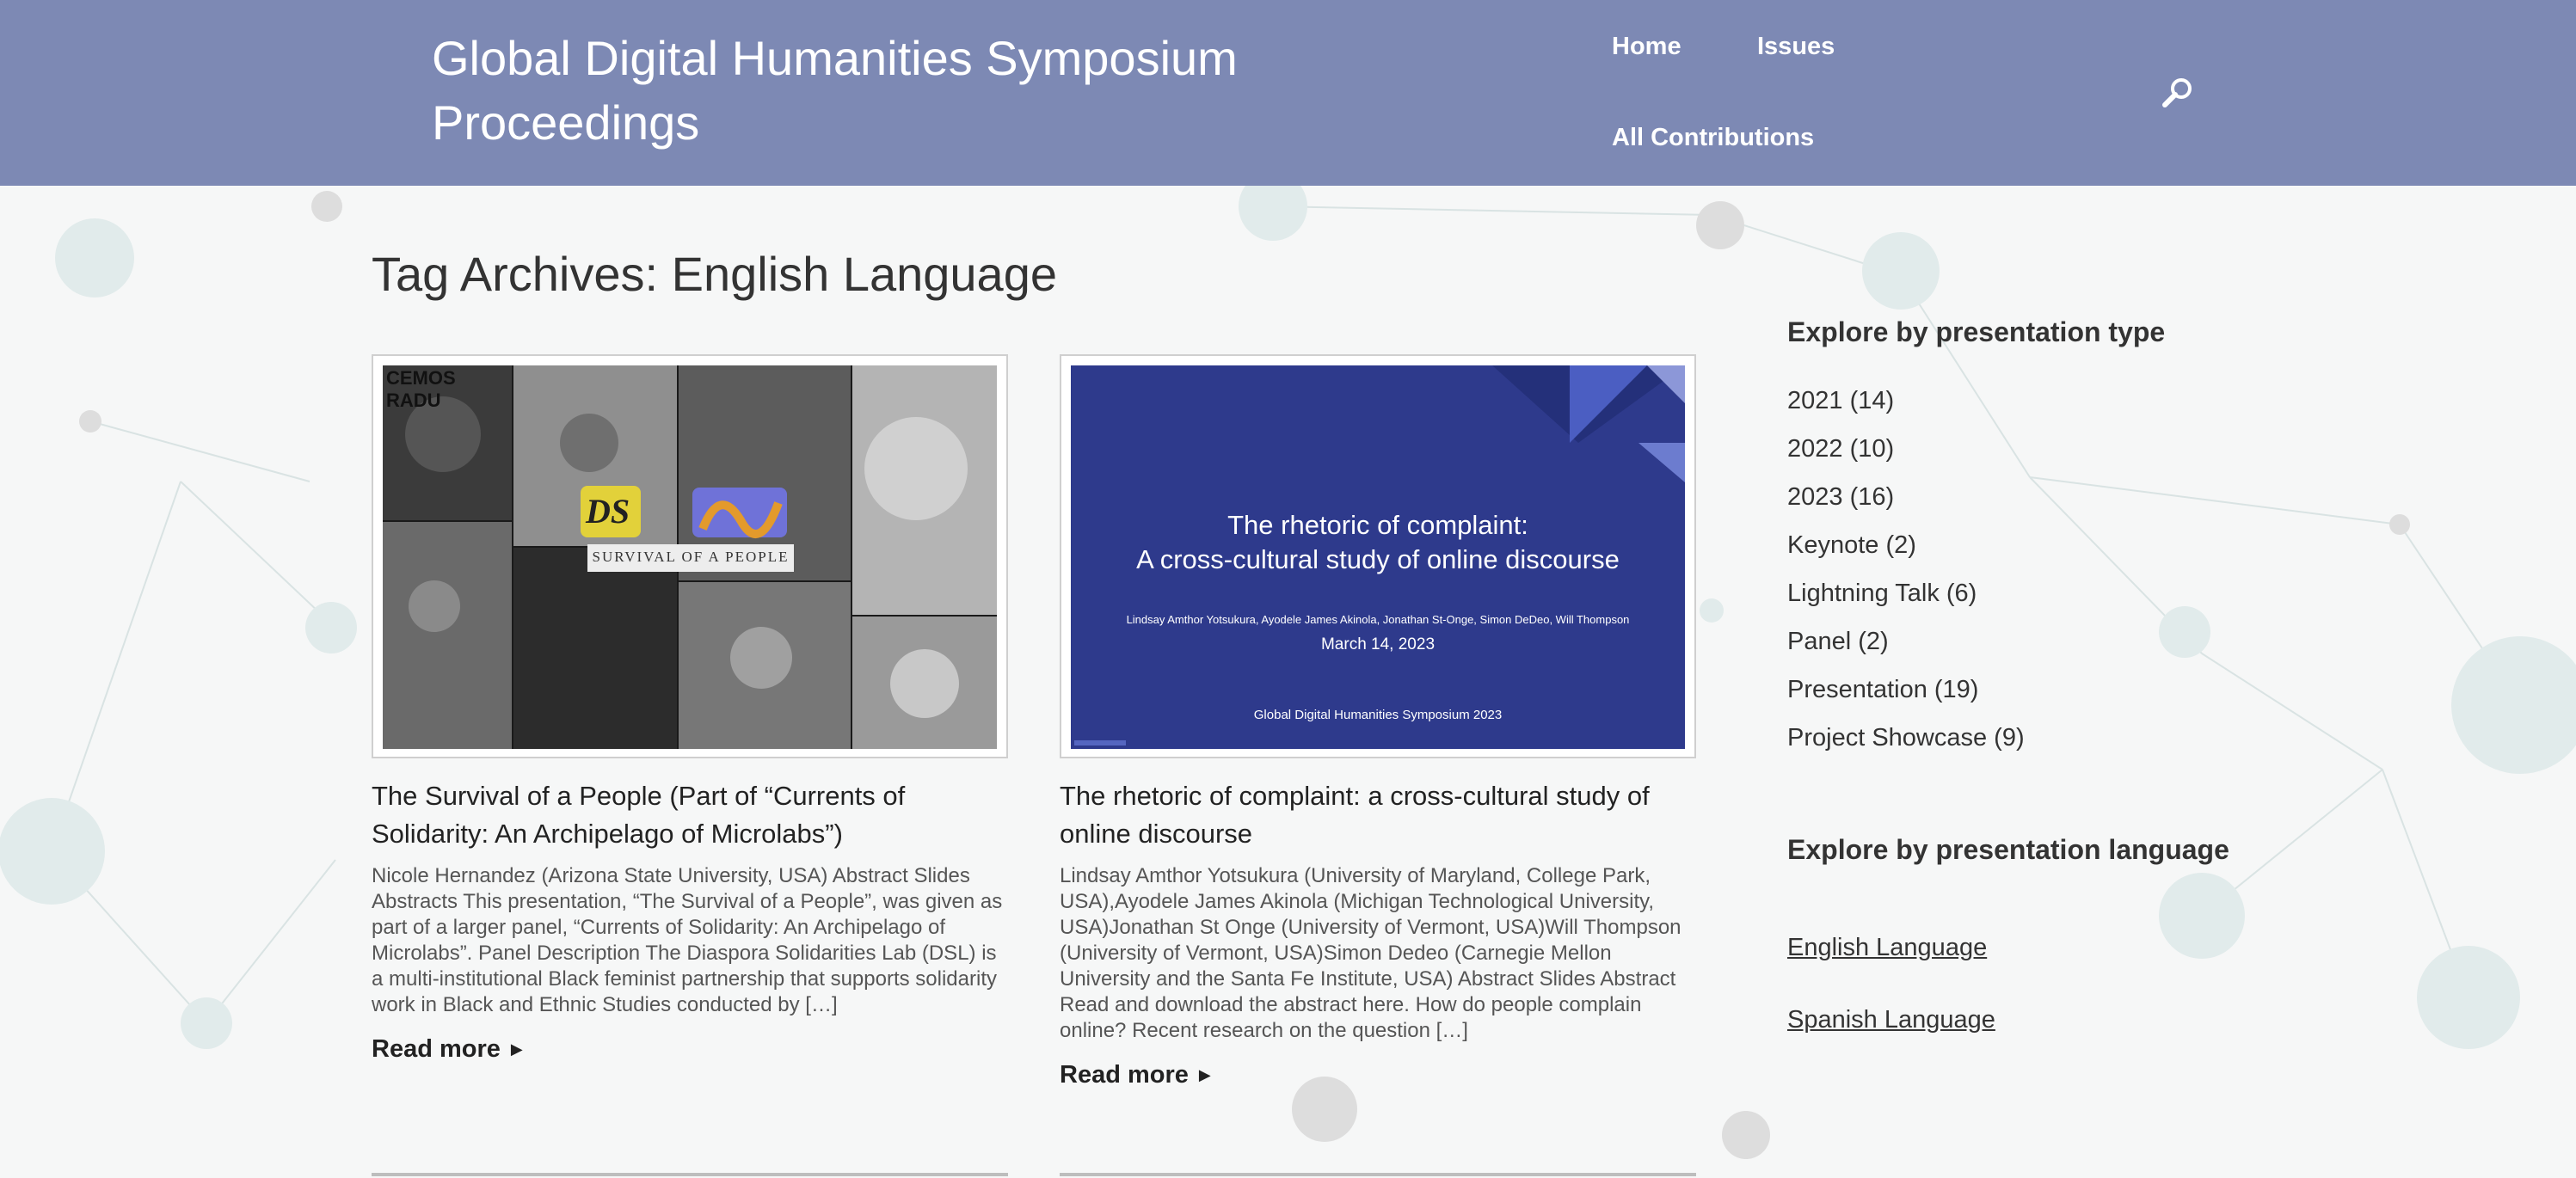  What do you see at coordinates (1377, 525) in the screenshot?
I see `slide-title-line1: The rhetoric of complaint:` at bounding box center [1377, 525].